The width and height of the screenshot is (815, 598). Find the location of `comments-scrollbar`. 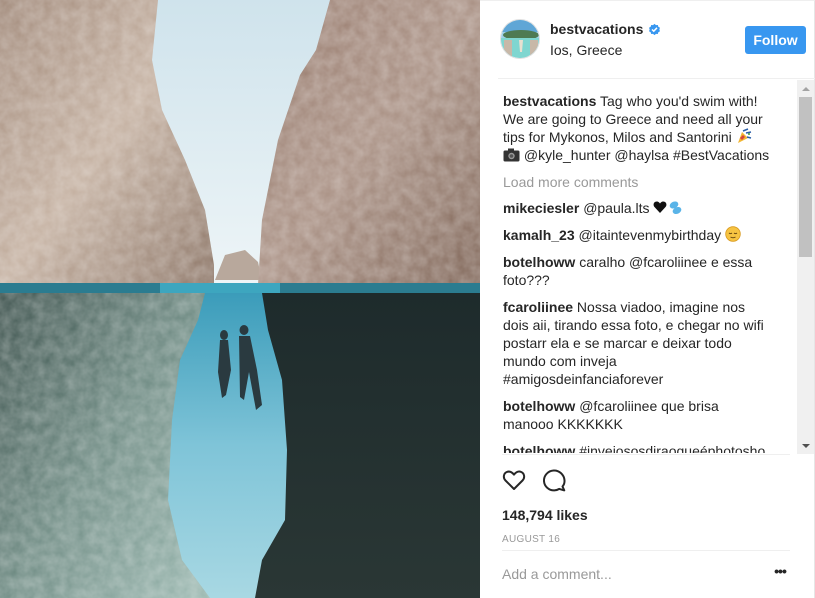

comments-scrollbar is located at coordinates (805, 267).